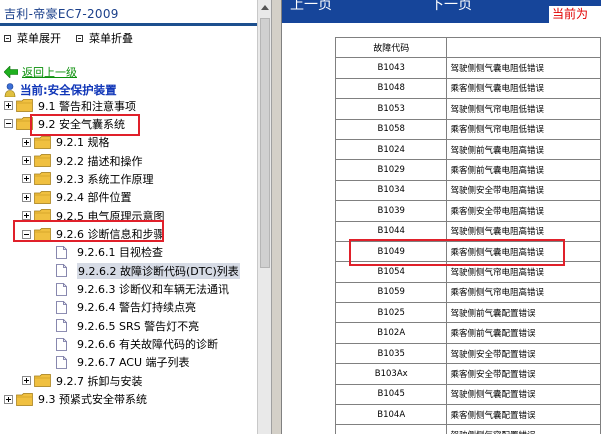 Image resolution: width=601 pixels, height=434 pixels. I want to click on dtc-code-cell: B102A, so click(391, 333).